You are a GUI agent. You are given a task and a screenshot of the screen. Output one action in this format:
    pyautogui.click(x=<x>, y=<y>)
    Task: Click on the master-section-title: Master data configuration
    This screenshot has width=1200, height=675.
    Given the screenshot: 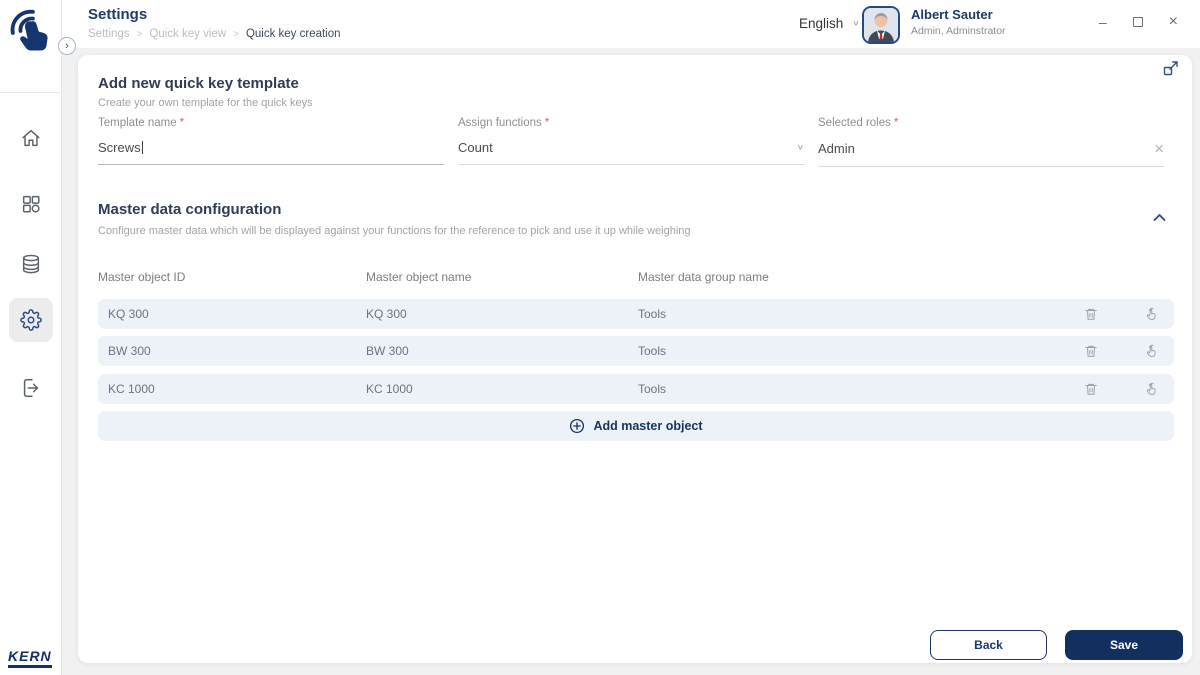 What is the action you would take?
    pyautogui.click(x=190, y=209)
    